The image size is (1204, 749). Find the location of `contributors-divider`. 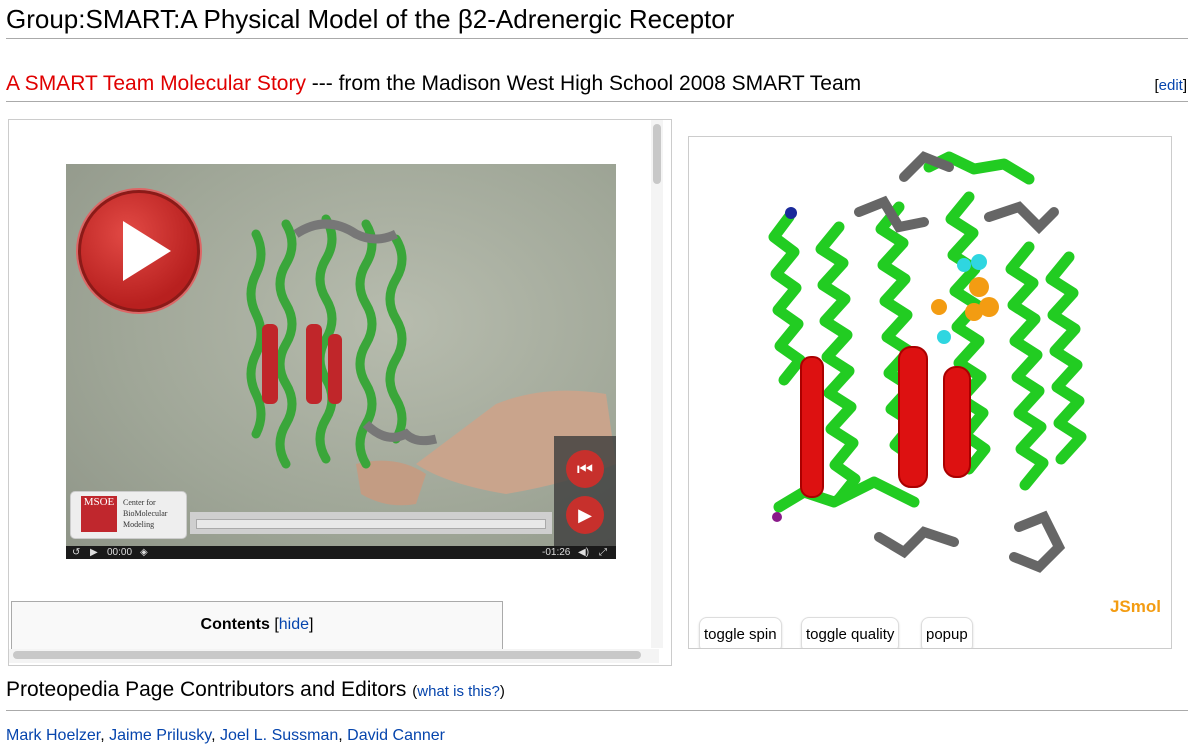

contributors-divider is located at coordinates (597, 710).